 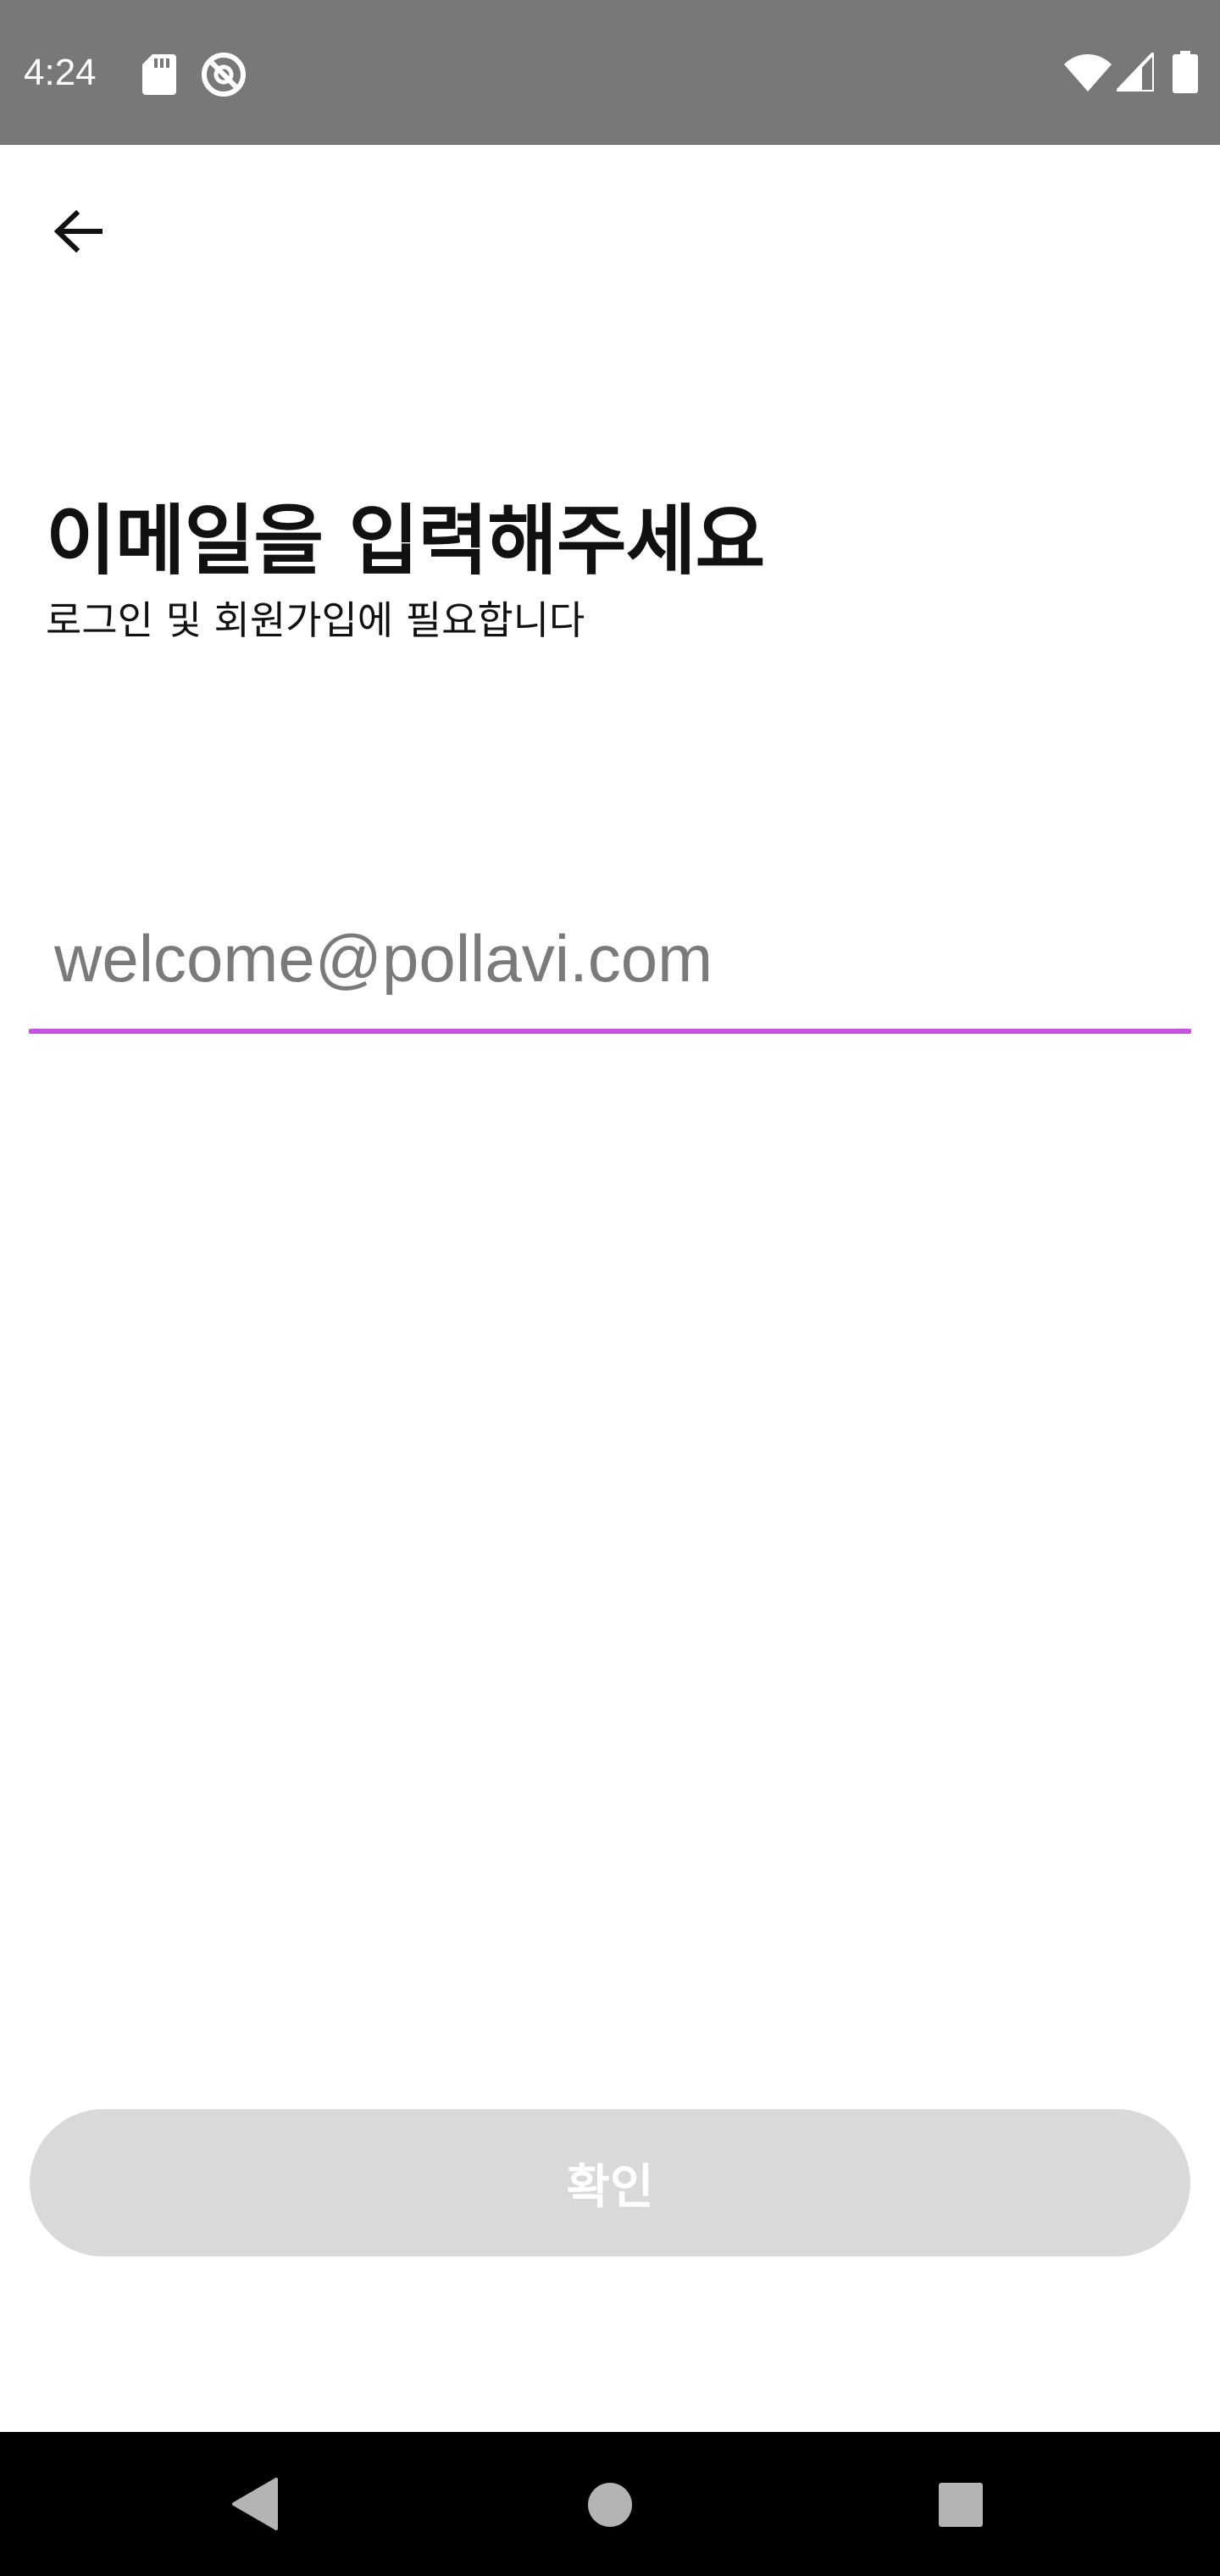 I want to click on recents-square-icon, so click(x=960, y=2505).